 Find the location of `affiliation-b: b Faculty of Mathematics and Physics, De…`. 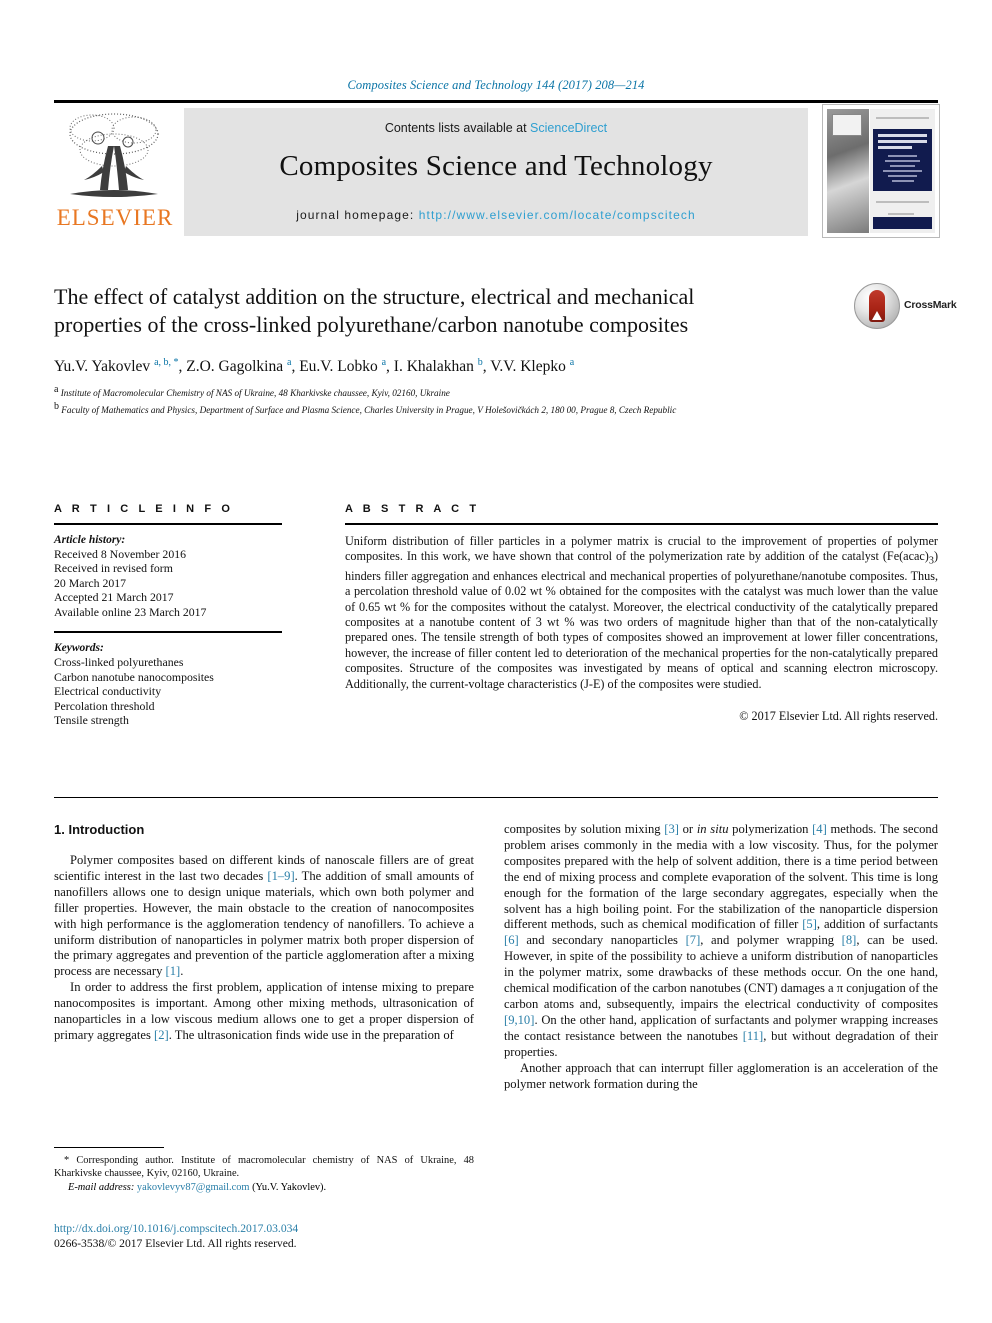

affiliation-b: b Faculty of Mathematics and Physics, De… is located at coordinates (484, 409).